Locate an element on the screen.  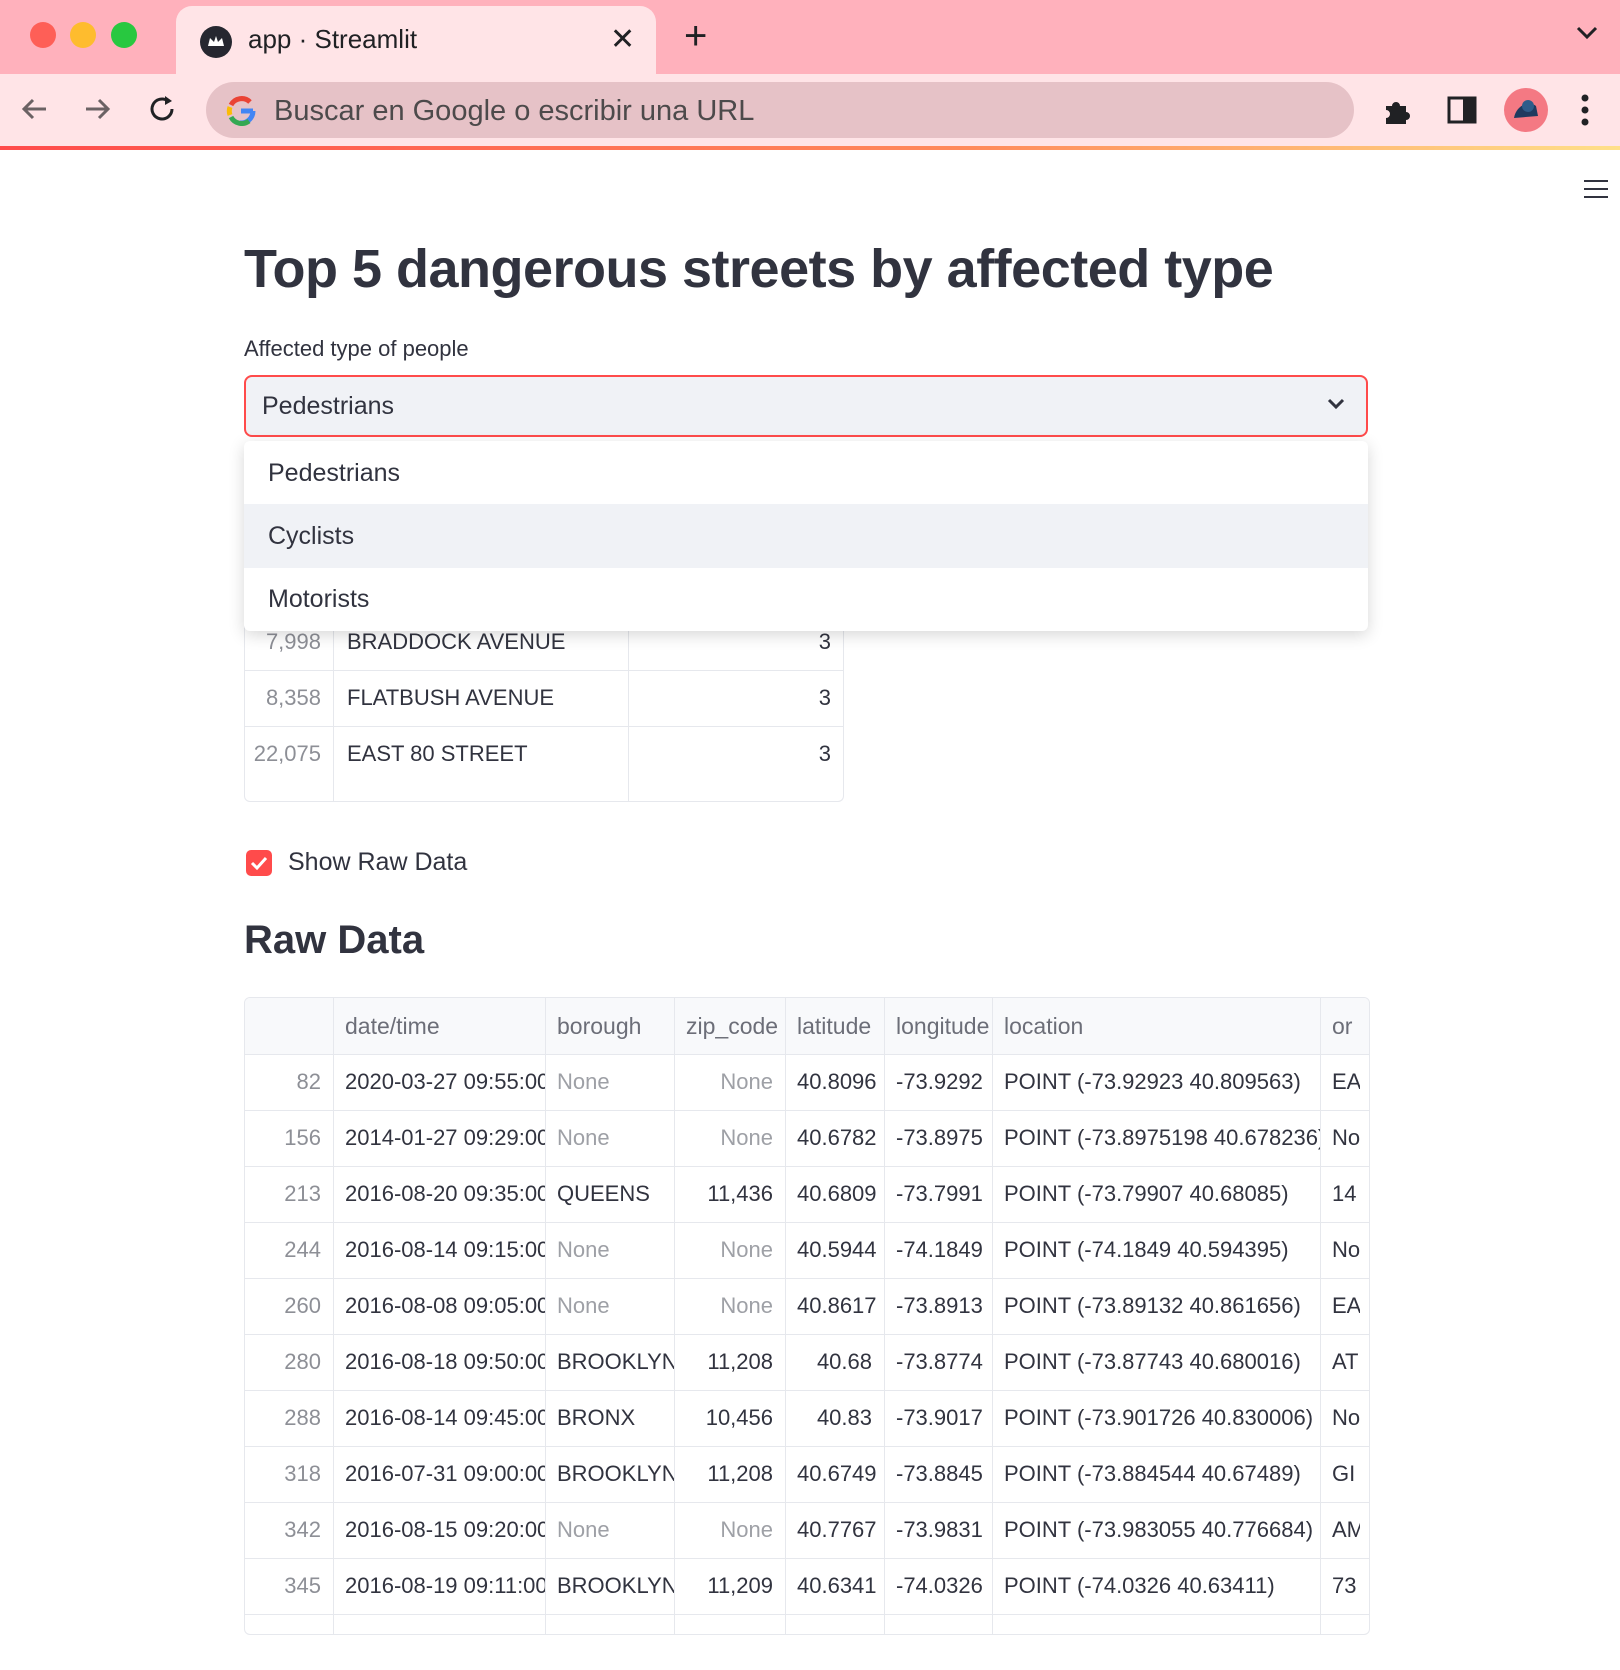
close-tab-icon: ✕ is located at coordinates (622, 40).